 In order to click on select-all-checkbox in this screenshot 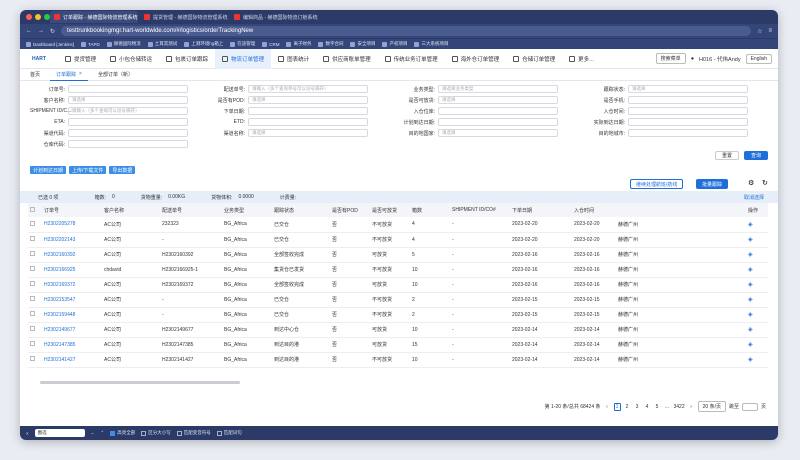, I will do `click(35, 210)`.